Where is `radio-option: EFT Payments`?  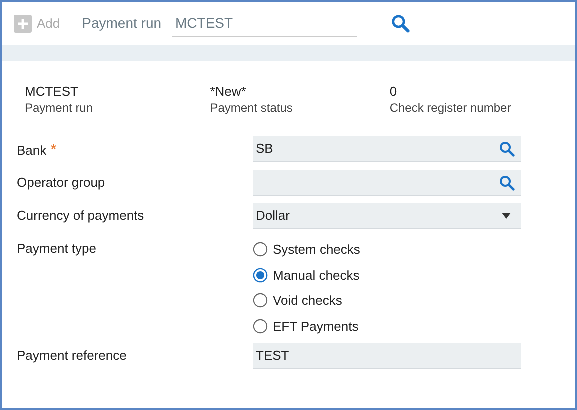 radio-option: EFT Payments is located at coordinates (387, 326).